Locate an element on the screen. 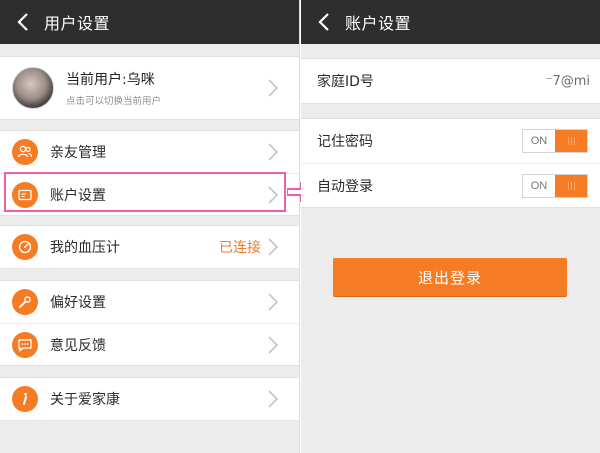  menu-item-blood-pressure-monitor: 我的血压计 已连接 is located at coordinates (149, 247).